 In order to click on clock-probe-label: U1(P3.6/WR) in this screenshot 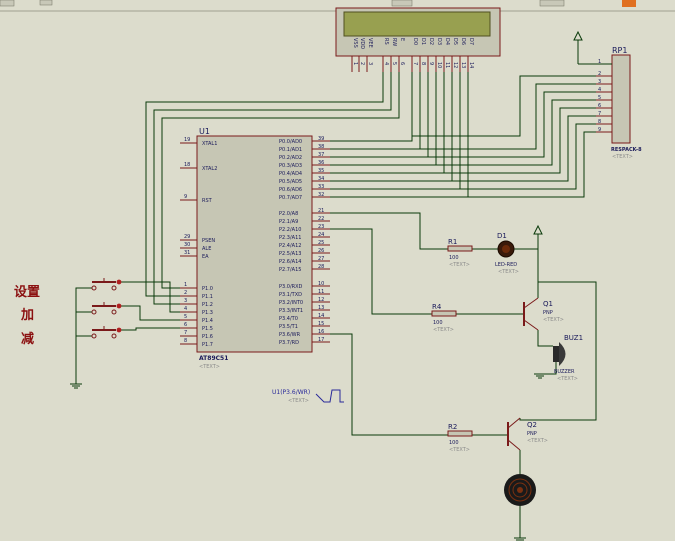, I will do `click(291, 392)`.